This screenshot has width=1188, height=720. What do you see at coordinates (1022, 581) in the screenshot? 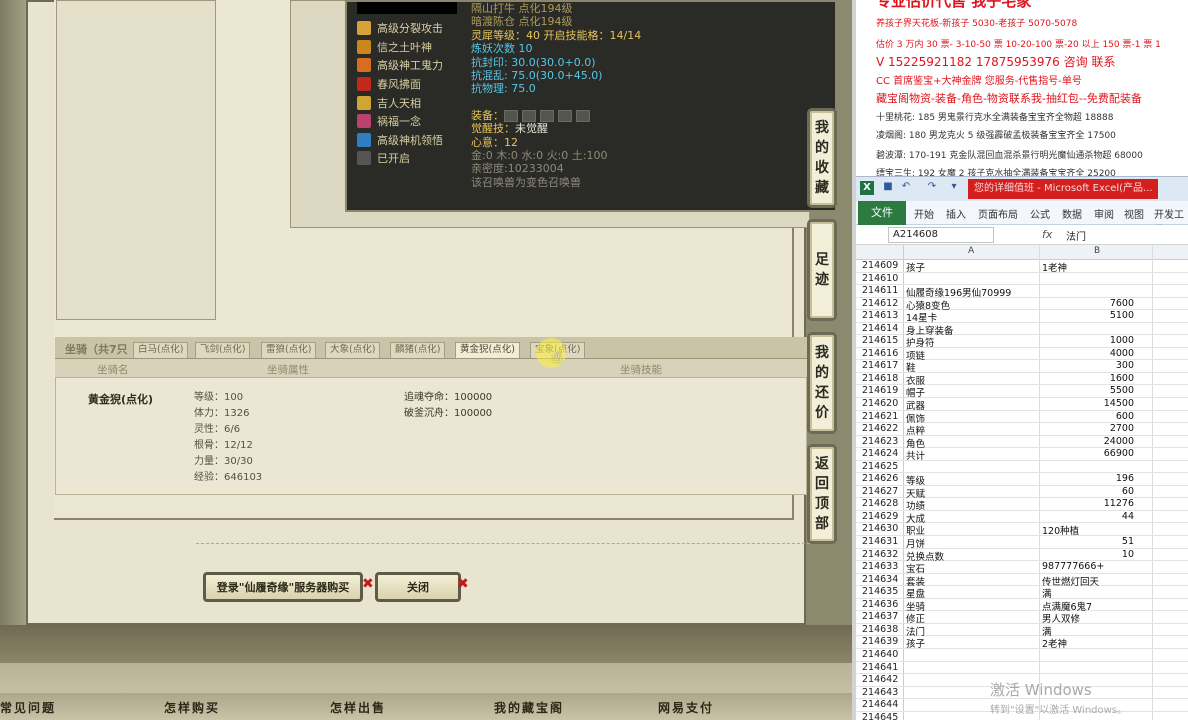
I see `sheet-row: 214634 套装 传世燃灯回天` at bounding box center [1022, 581].